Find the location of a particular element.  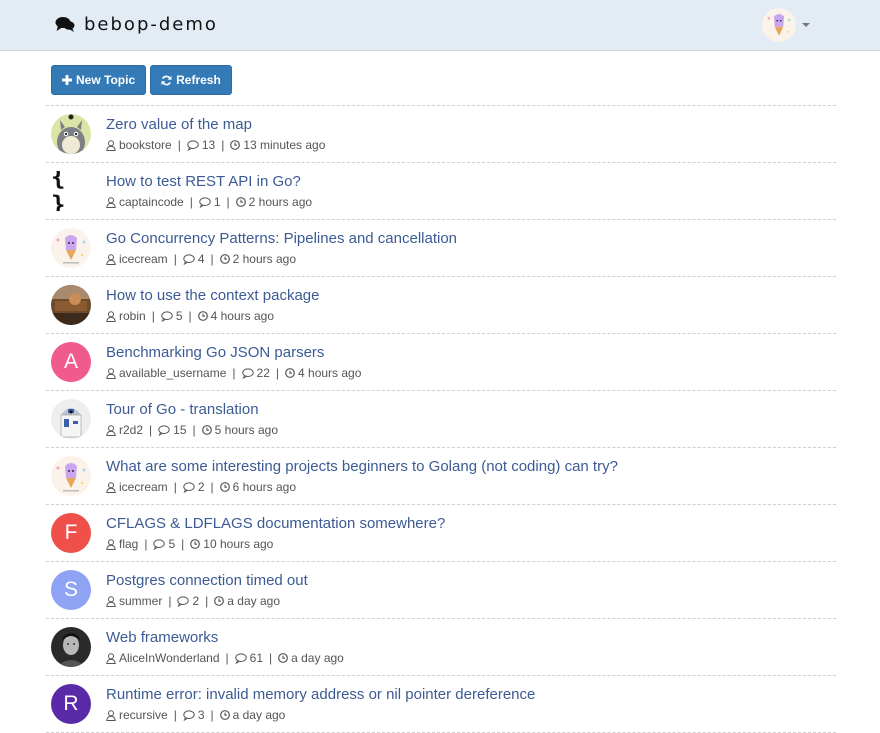

topic-title-link: Zero value of the map is located at coordinates (179, 124).